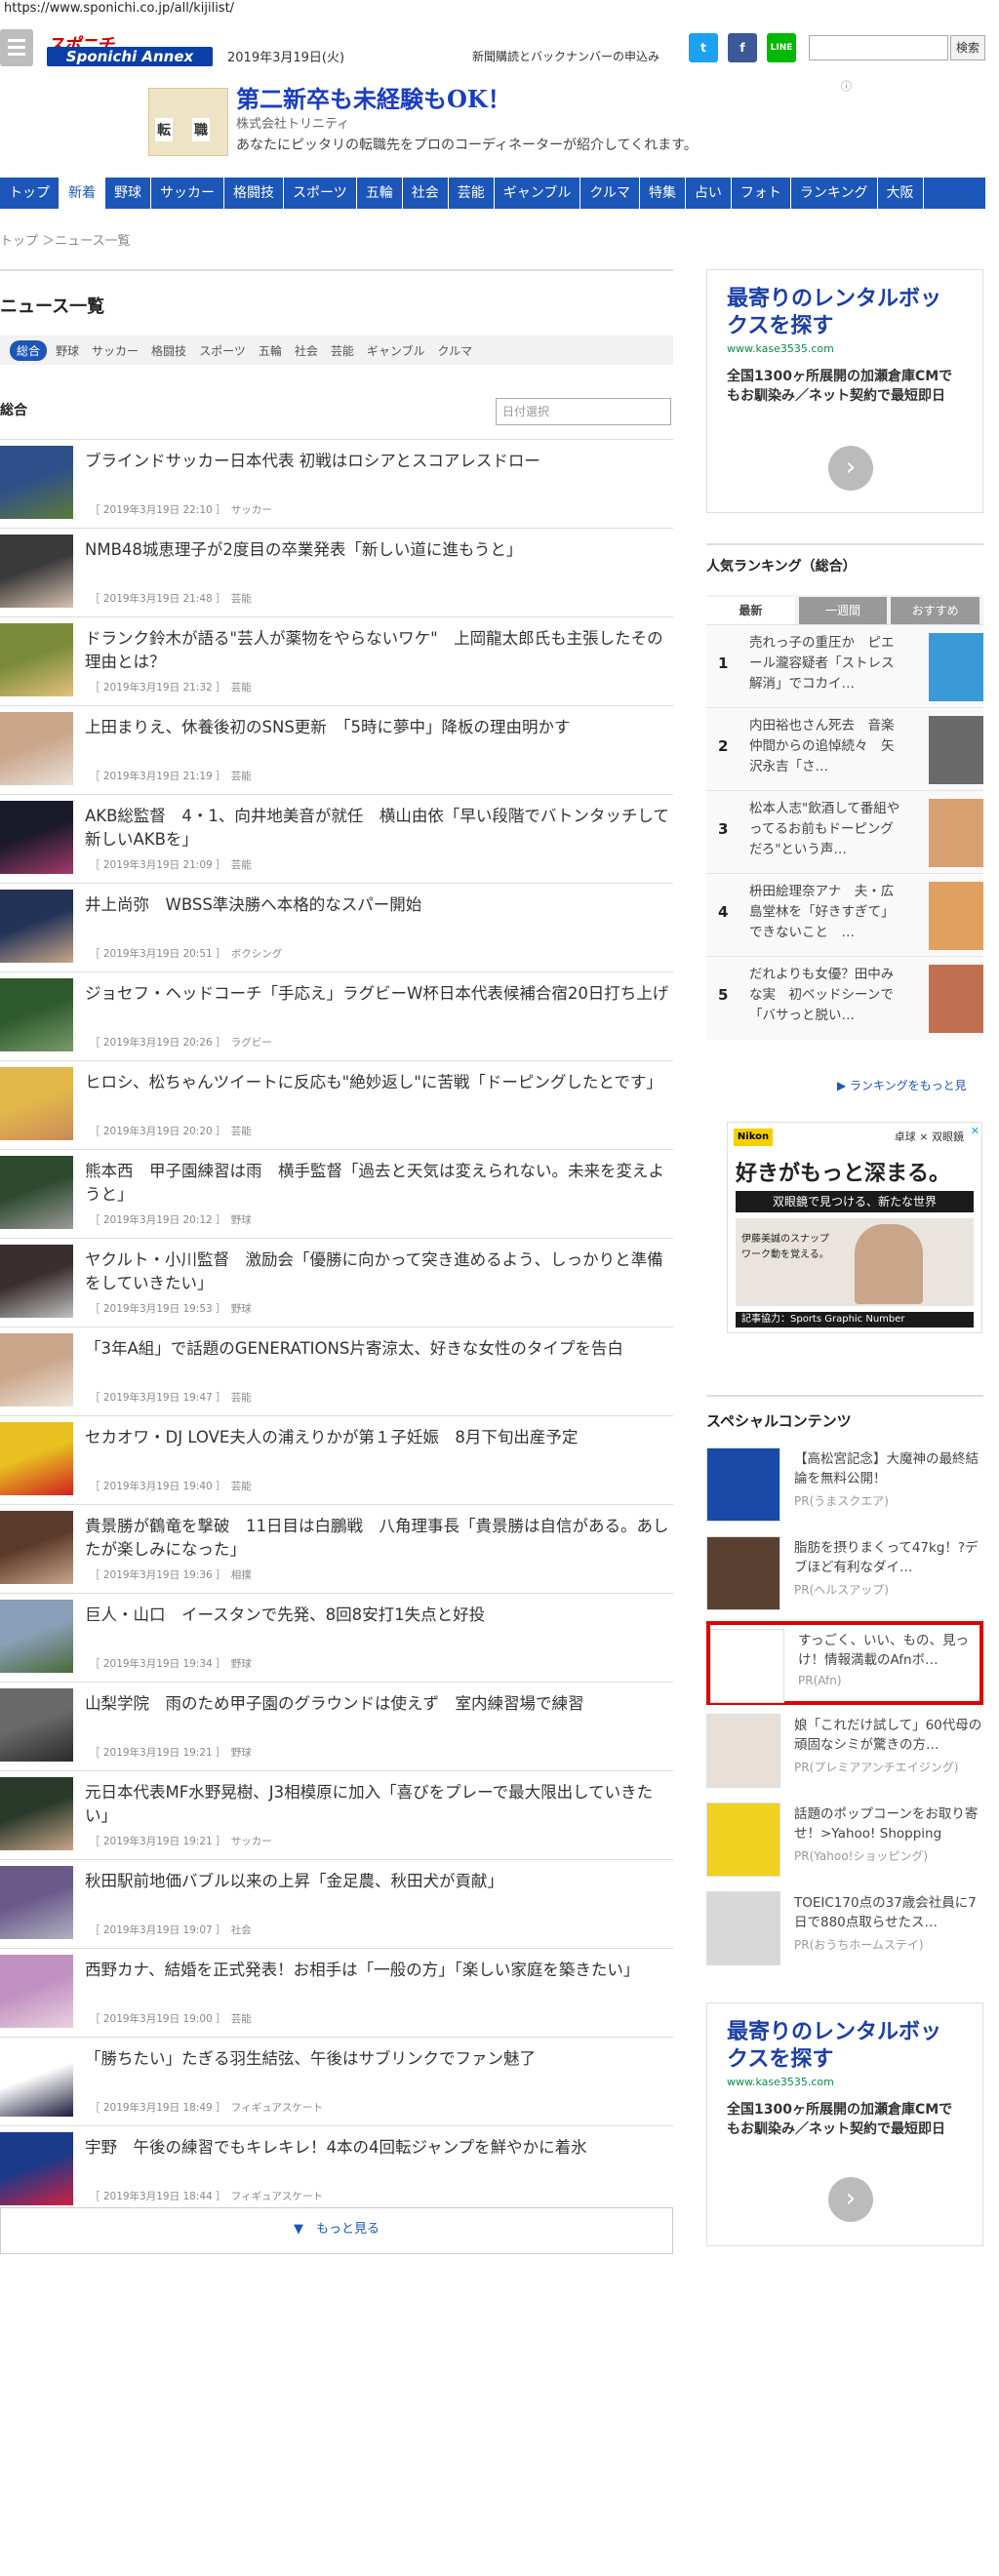  I want to click on date-select: 日付選択, so click(583, 411).